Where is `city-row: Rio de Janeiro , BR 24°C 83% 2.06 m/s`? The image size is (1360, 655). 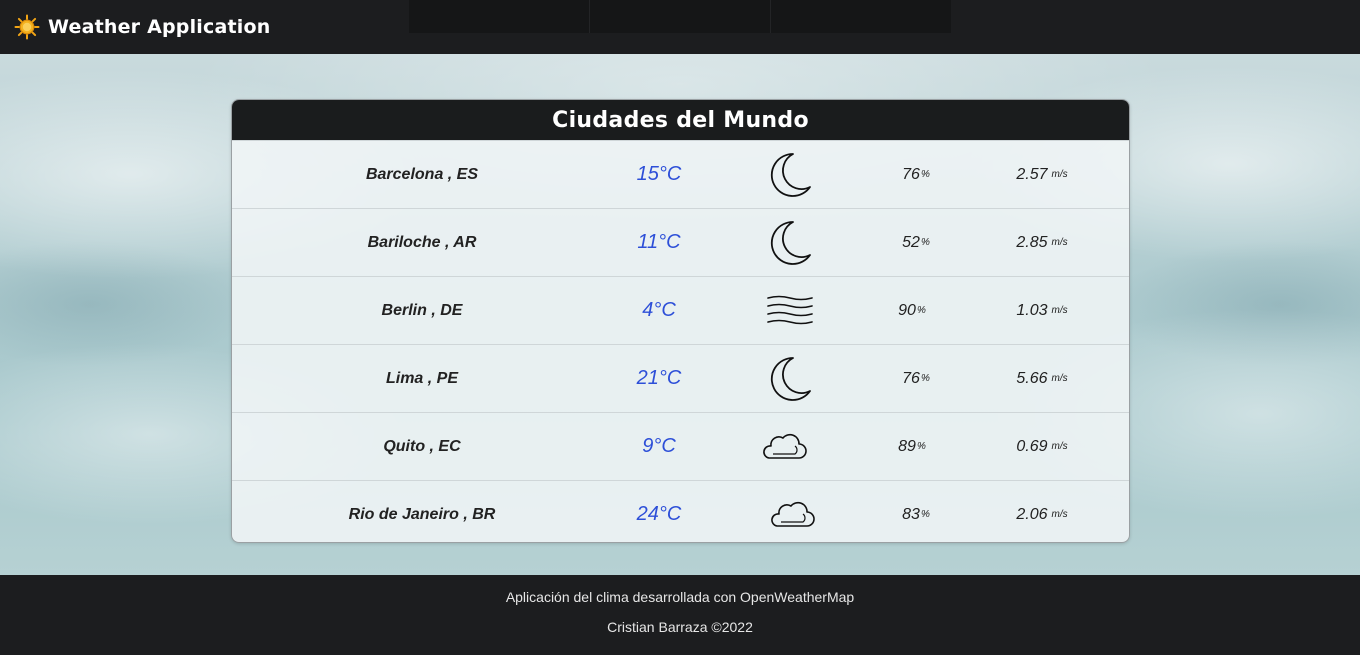
city-row: Rio de Janeiro , BR 24°C 83% 2.06 m/s is located at coordinates (680, 511).